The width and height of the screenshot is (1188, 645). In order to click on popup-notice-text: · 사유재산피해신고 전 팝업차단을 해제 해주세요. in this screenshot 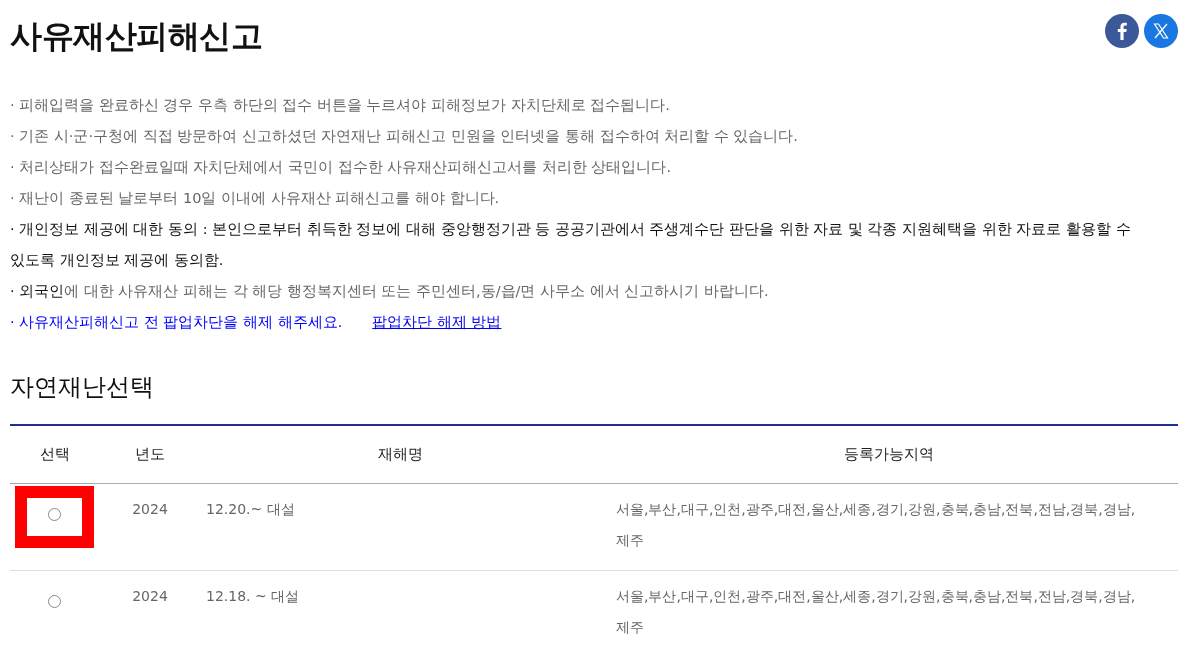, I will do `click(176, 322)`.